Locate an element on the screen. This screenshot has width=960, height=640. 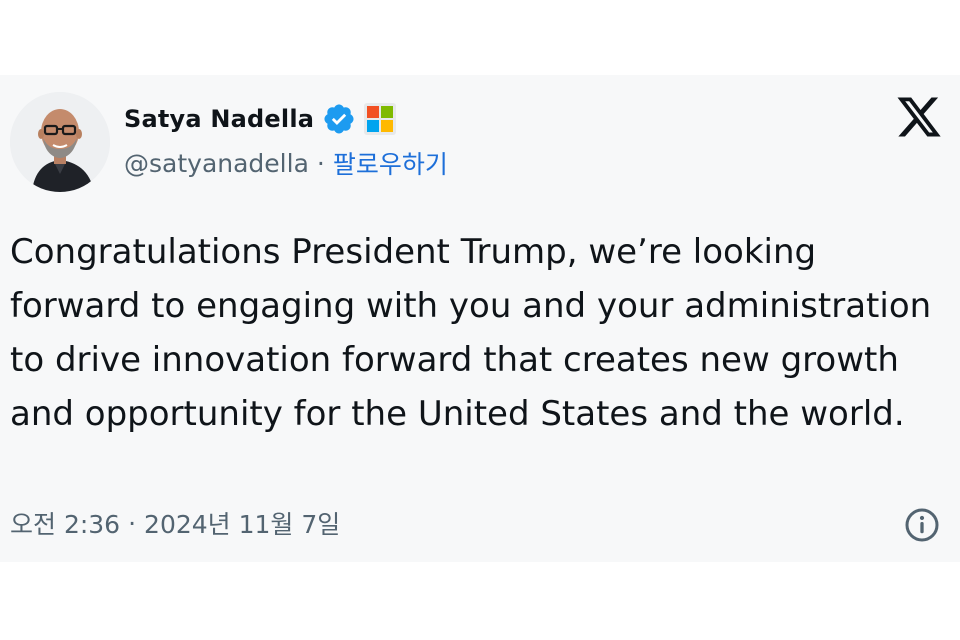
handle-row: @satyanadella · 팔로우하기 is located at coordinates (474, 163).